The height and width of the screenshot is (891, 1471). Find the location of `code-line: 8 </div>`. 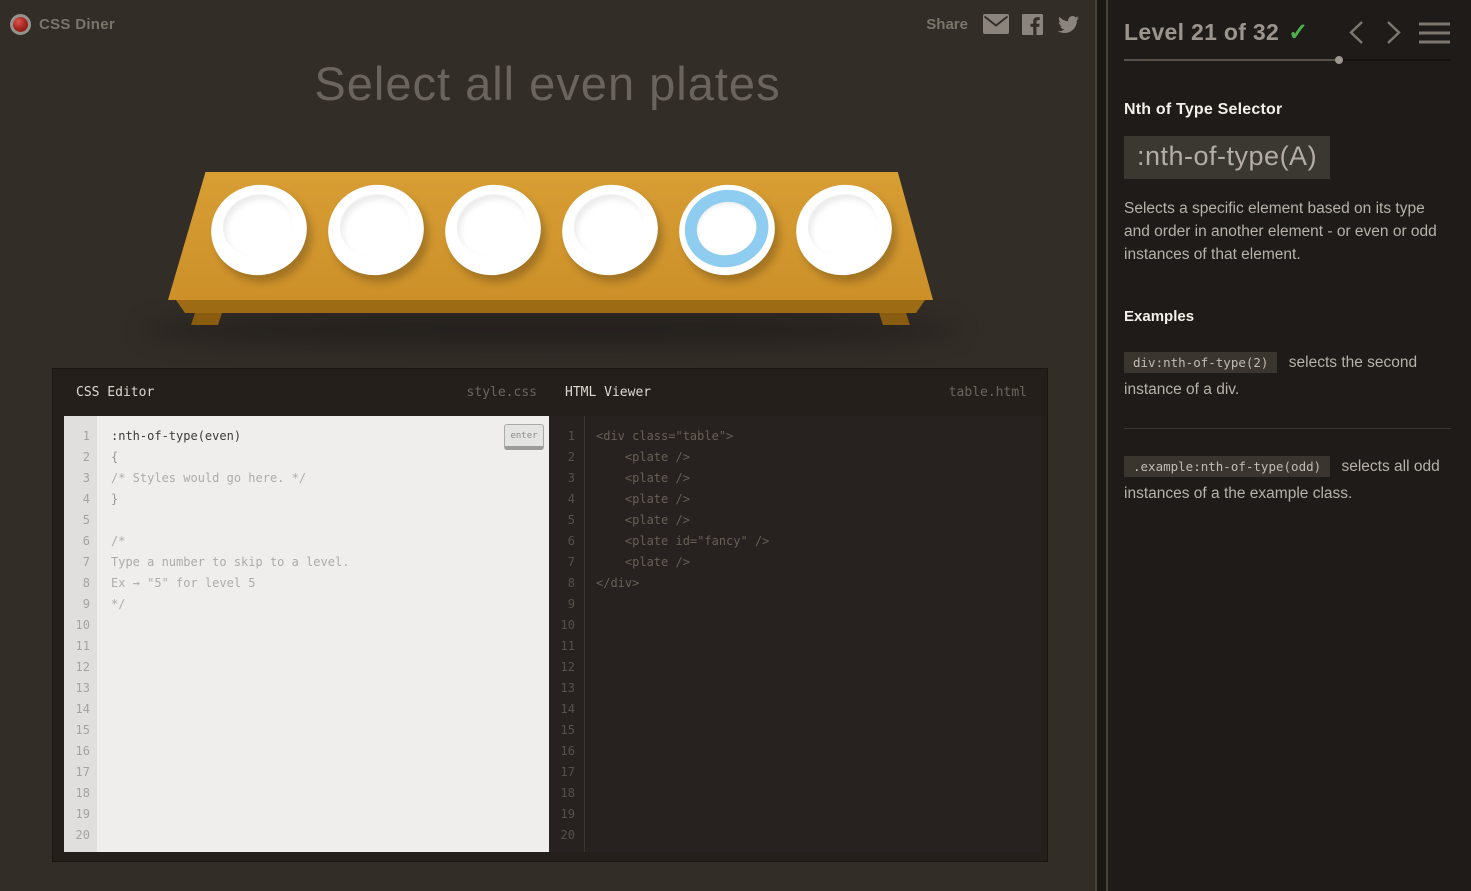

code-line: 8 </div> is located at coordinates (795, 583).